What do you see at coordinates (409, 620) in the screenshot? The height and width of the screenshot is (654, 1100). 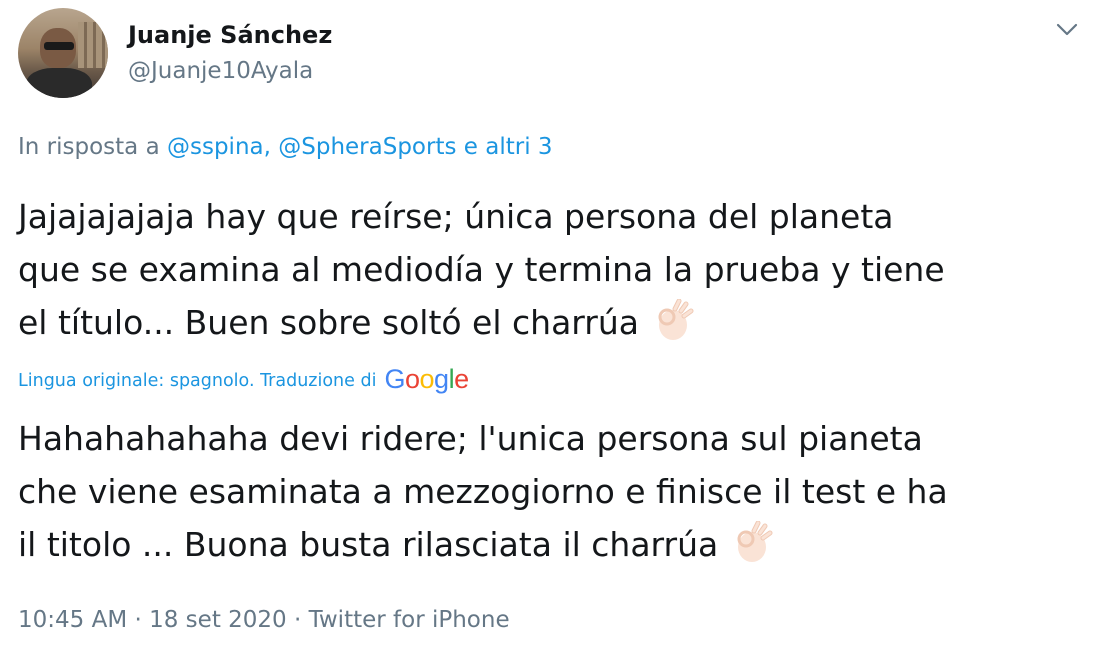 I see `tweet-source: Twitter for iPhone` at bounding box center [409, 620].